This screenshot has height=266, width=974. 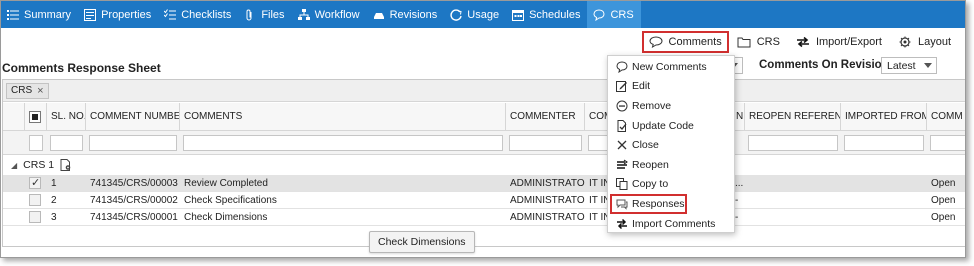 I want to click on select-all-header, so click(x=36, y=116).